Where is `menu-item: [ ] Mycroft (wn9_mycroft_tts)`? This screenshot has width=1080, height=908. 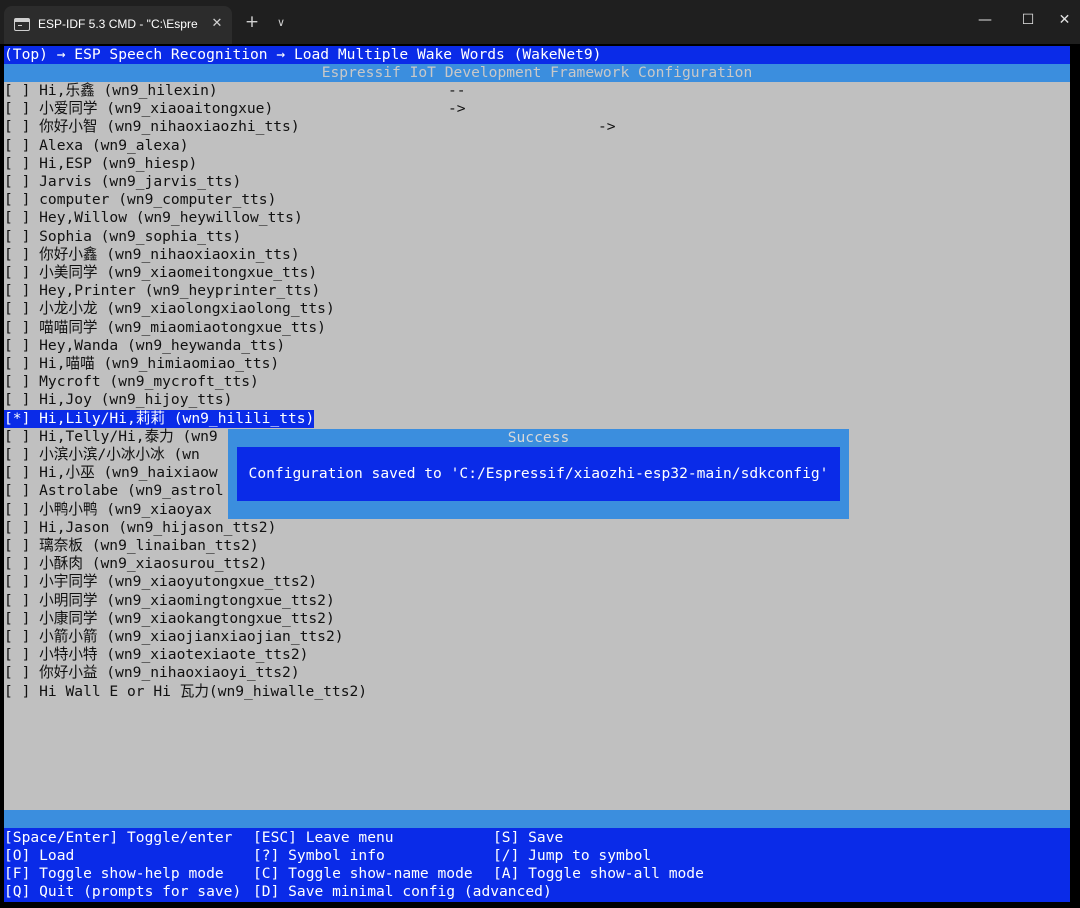
menu-item: [ ] Mycroft (wn9_mycroft_tts) is located at coordinates (131, 382).